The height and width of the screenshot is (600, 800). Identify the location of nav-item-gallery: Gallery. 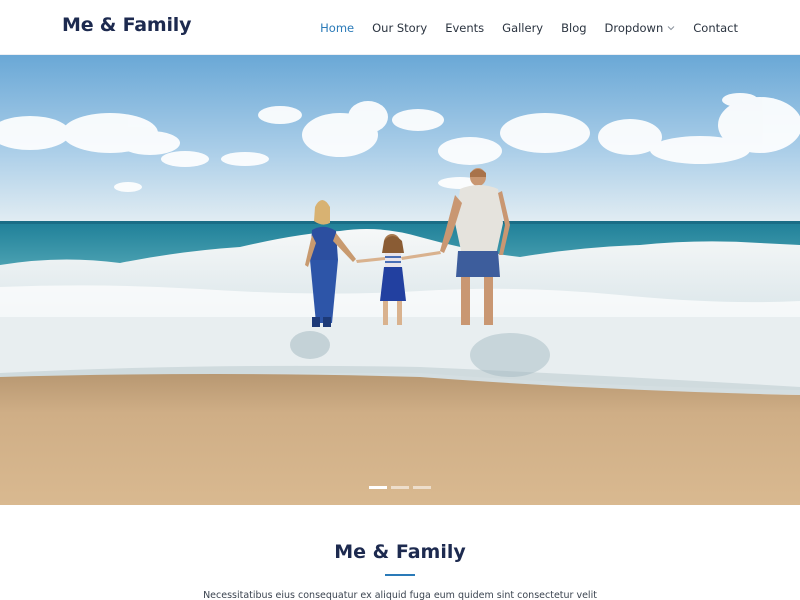
(522, 28).